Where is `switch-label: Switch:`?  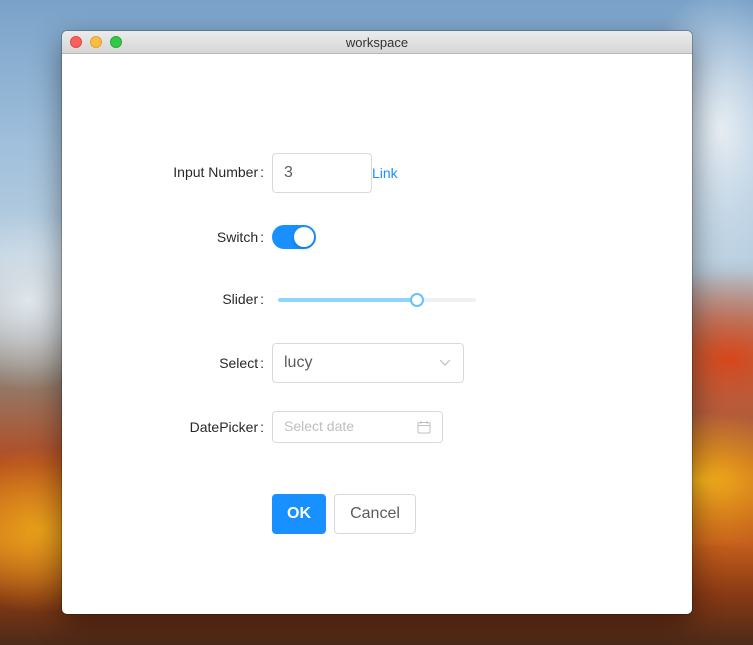
switch-label: Switch: is located at coordinates (240, 237).